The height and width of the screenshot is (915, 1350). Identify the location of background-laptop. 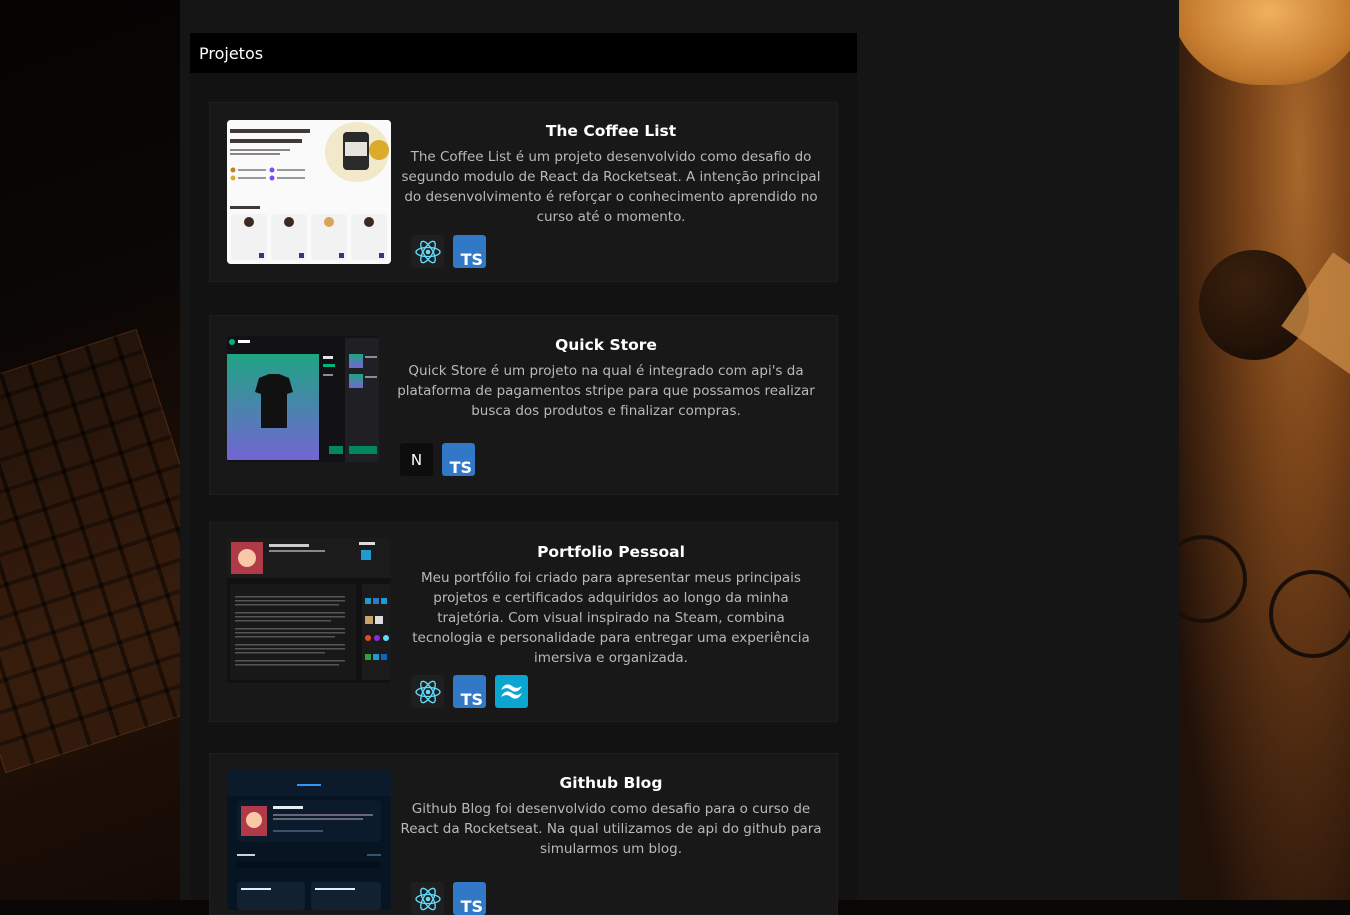
(90, 450).